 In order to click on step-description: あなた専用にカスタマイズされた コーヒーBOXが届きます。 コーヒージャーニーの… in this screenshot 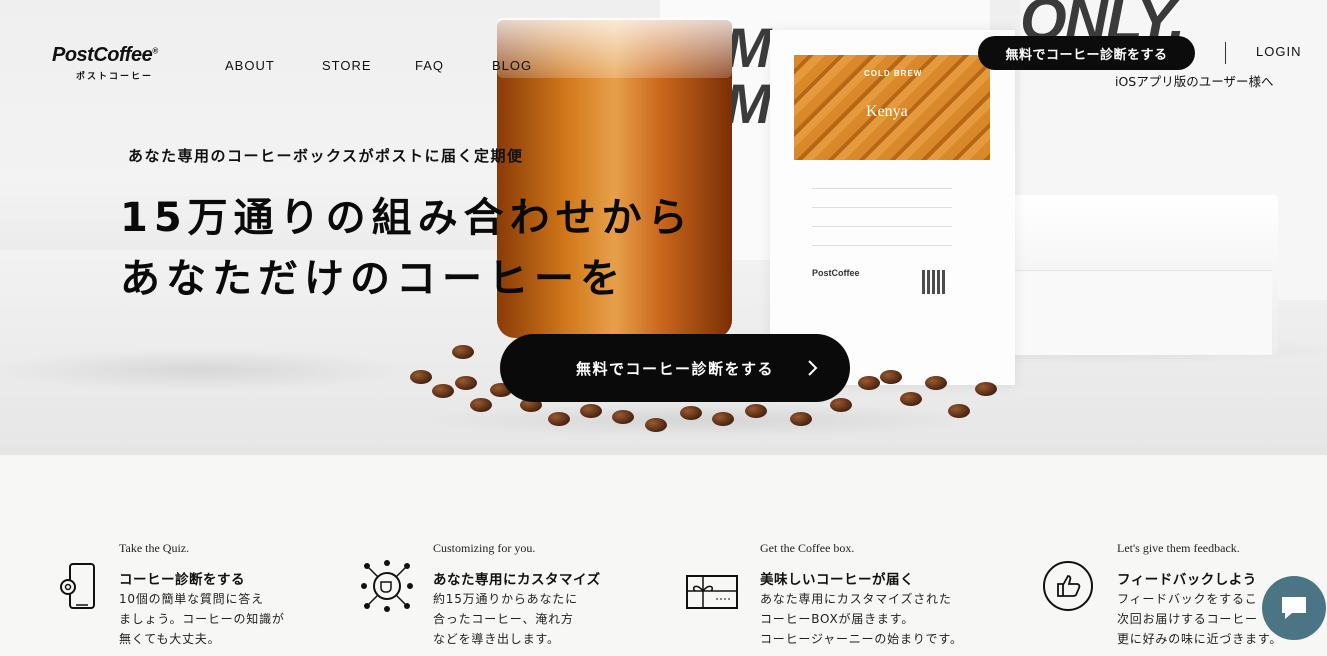, I will do `click(861, 619)`.